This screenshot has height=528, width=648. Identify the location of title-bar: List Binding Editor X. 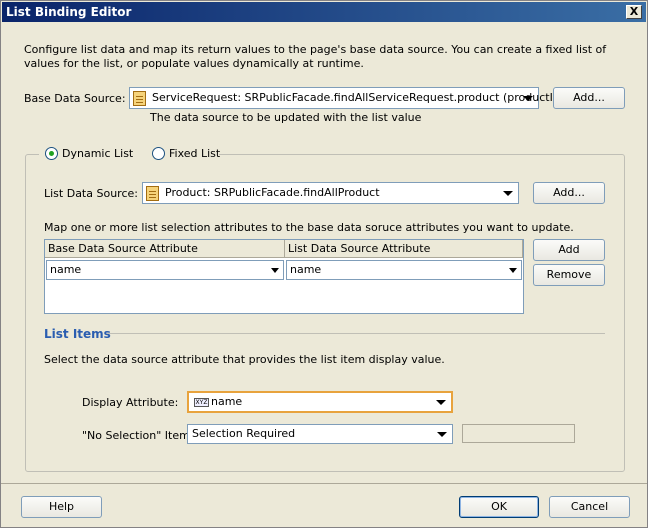
(324, 12).